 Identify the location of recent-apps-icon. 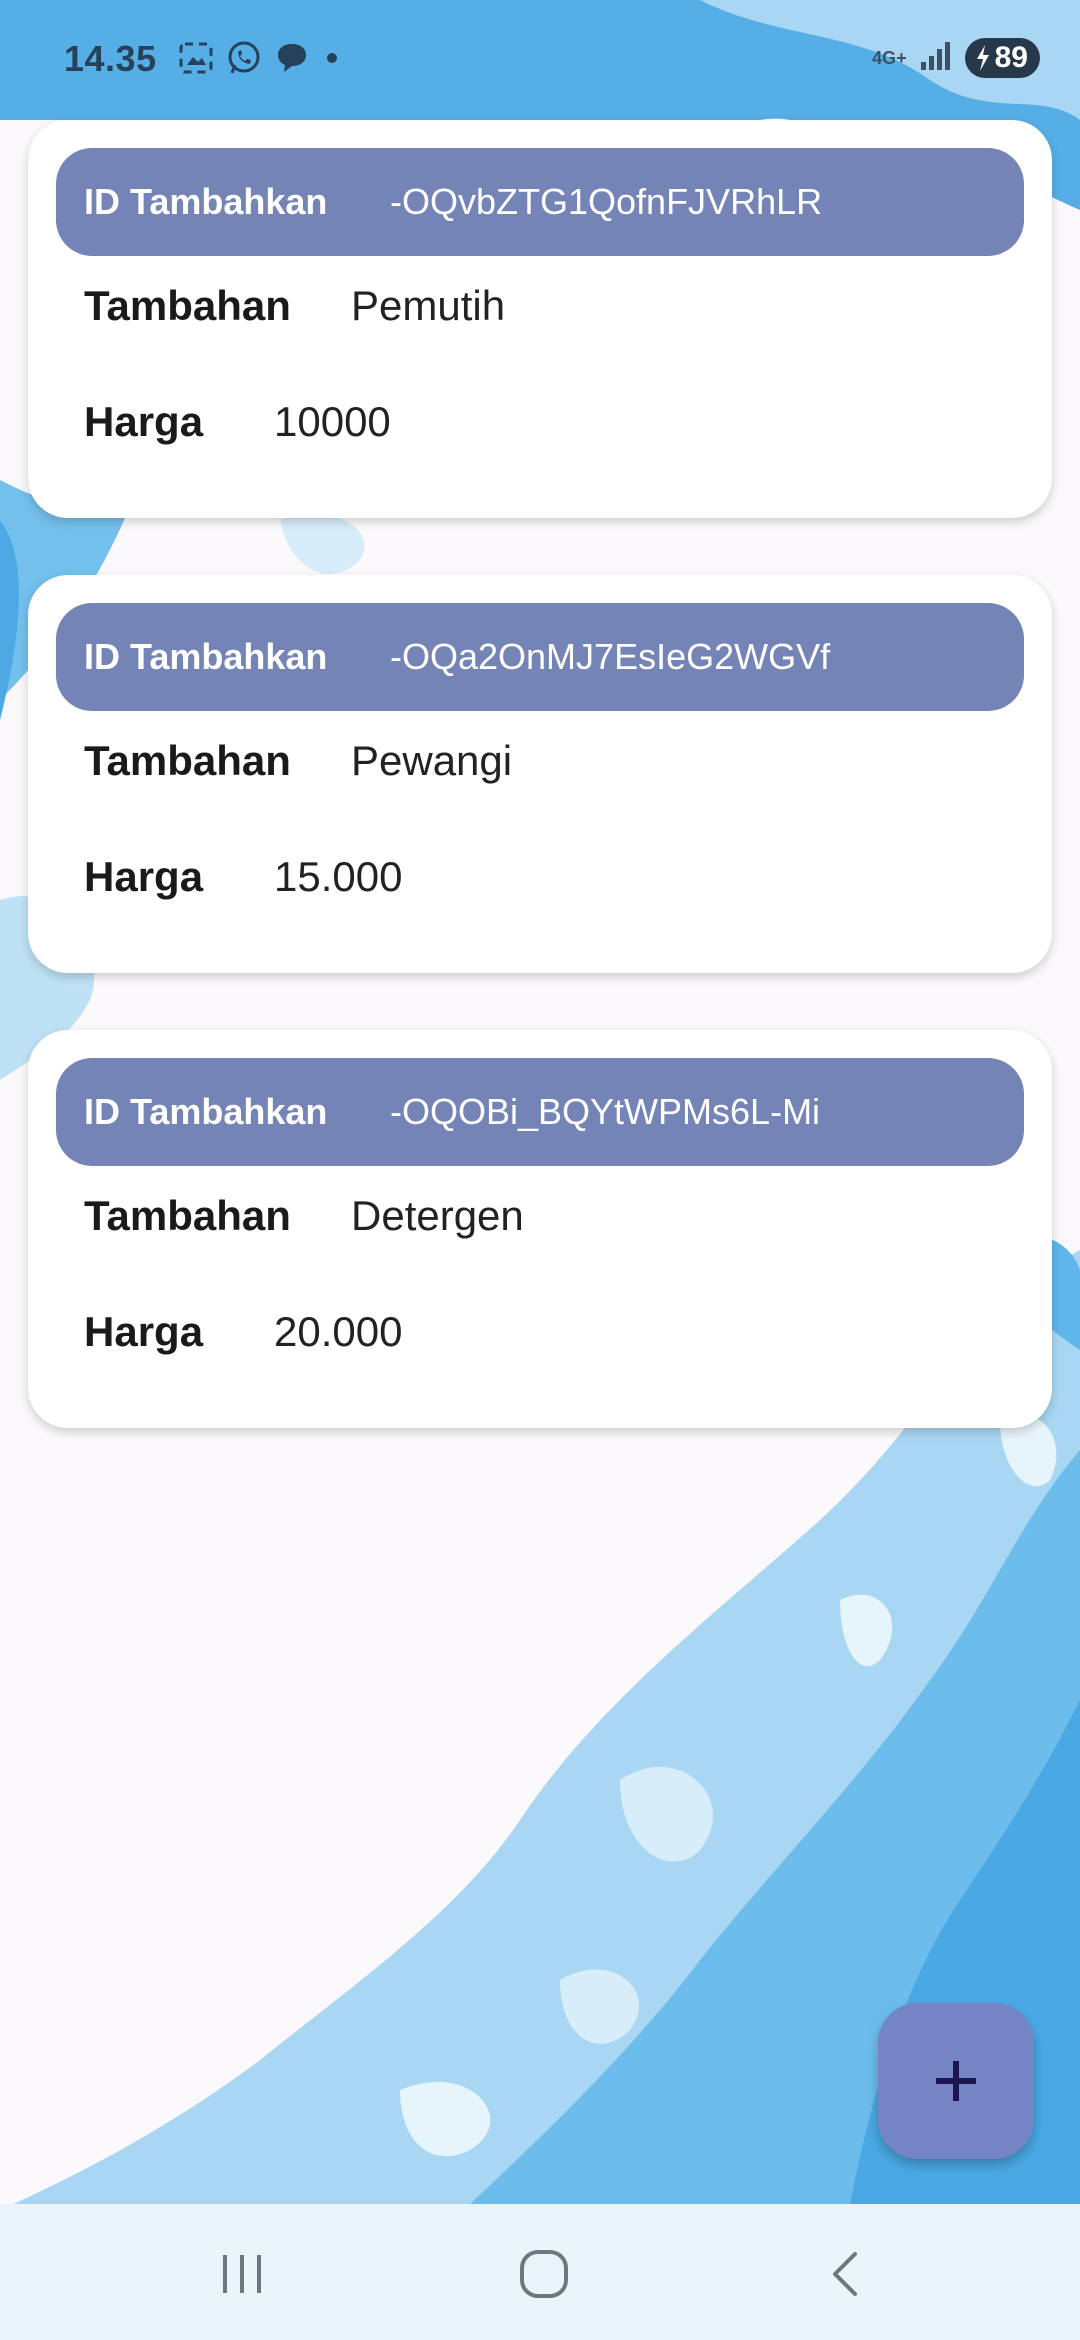
(242, 2274).